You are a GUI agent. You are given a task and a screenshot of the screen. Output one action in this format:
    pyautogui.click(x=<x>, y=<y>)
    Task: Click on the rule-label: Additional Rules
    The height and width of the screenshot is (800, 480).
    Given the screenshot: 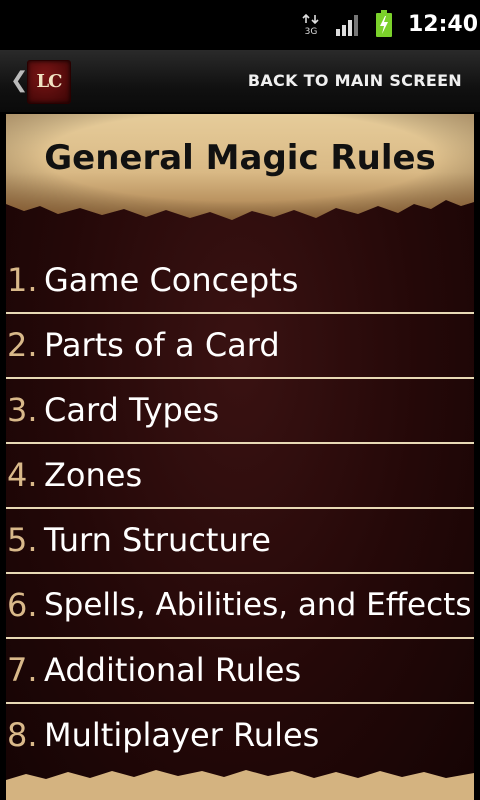 What is the action you would take?
    pyautogui.click(x=173, y=670)
    